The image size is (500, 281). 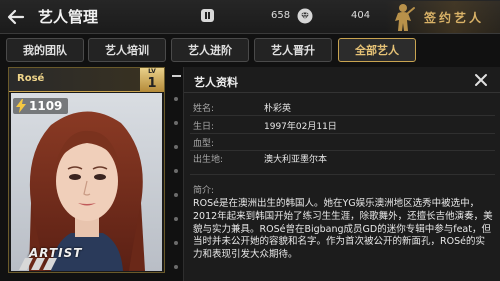 What do you see at coordinates (293, 50) in the screenshot?
I see `tab-artist-promotion: 艺人晋升` at bounding box center [293, 50].